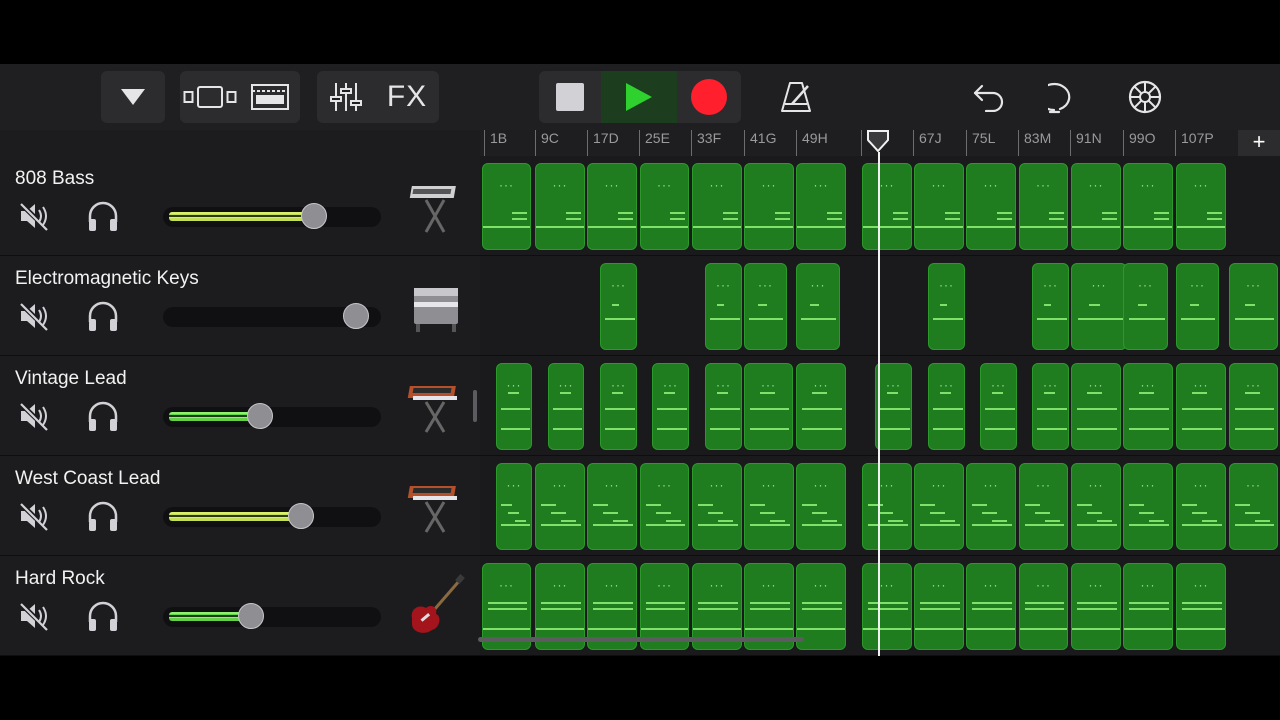 Image resolution: width=1280 pixels, height=720 pixels. What do you see at coordinates (133, 97) in the screenshot?
I see `browser-dropdown-button` at bounding box center [133, 97].